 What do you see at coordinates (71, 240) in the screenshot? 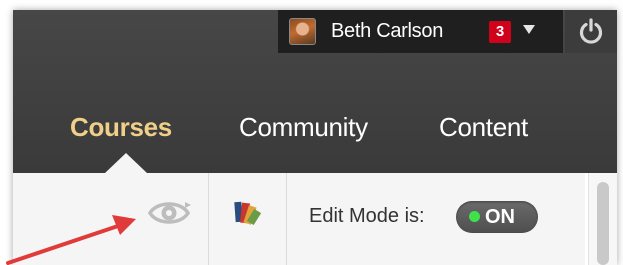
I see `annotation-arrow-icon` at bounding box center [71, 240].